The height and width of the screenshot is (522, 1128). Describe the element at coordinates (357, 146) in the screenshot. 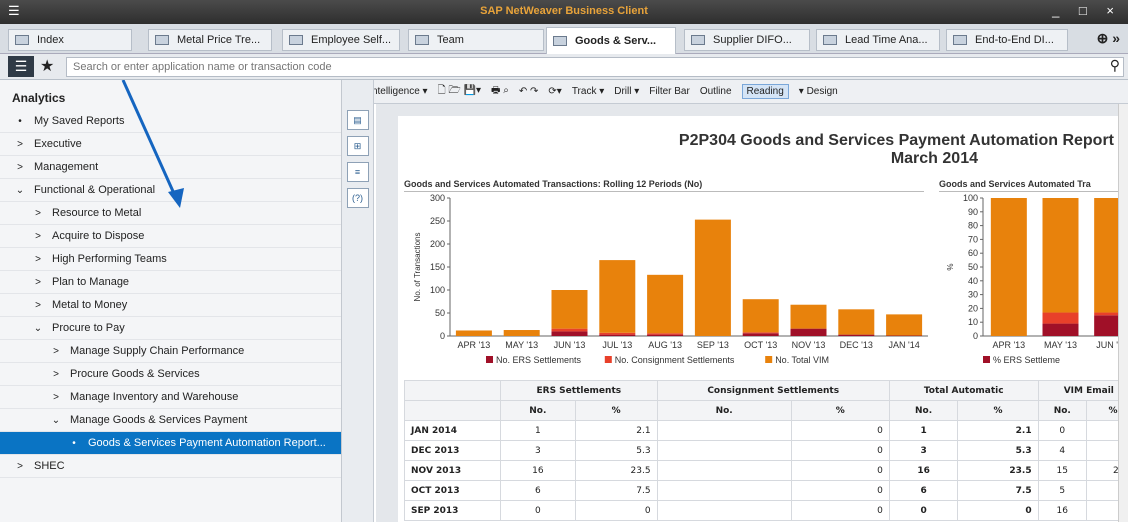

I see `structure-icon: ⊞` at that location.